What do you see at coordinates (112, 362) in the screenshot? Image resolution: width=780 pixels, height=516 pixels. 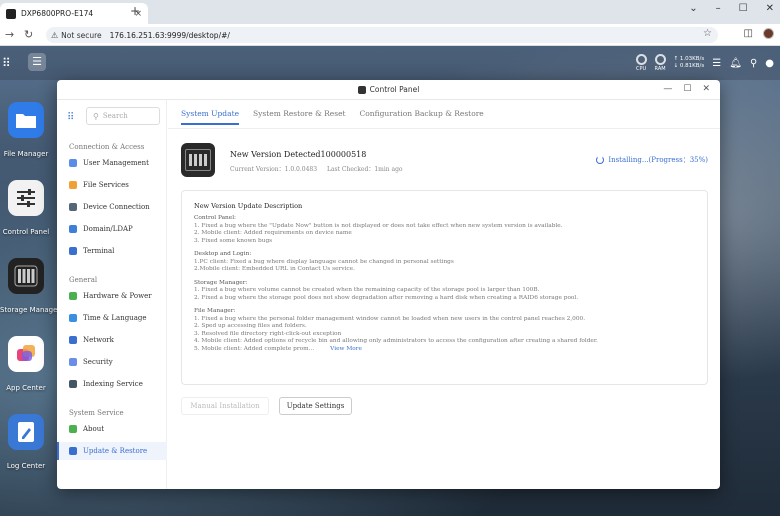 I see `sidebar-item-security: Security` at bounding box center [112, 362].